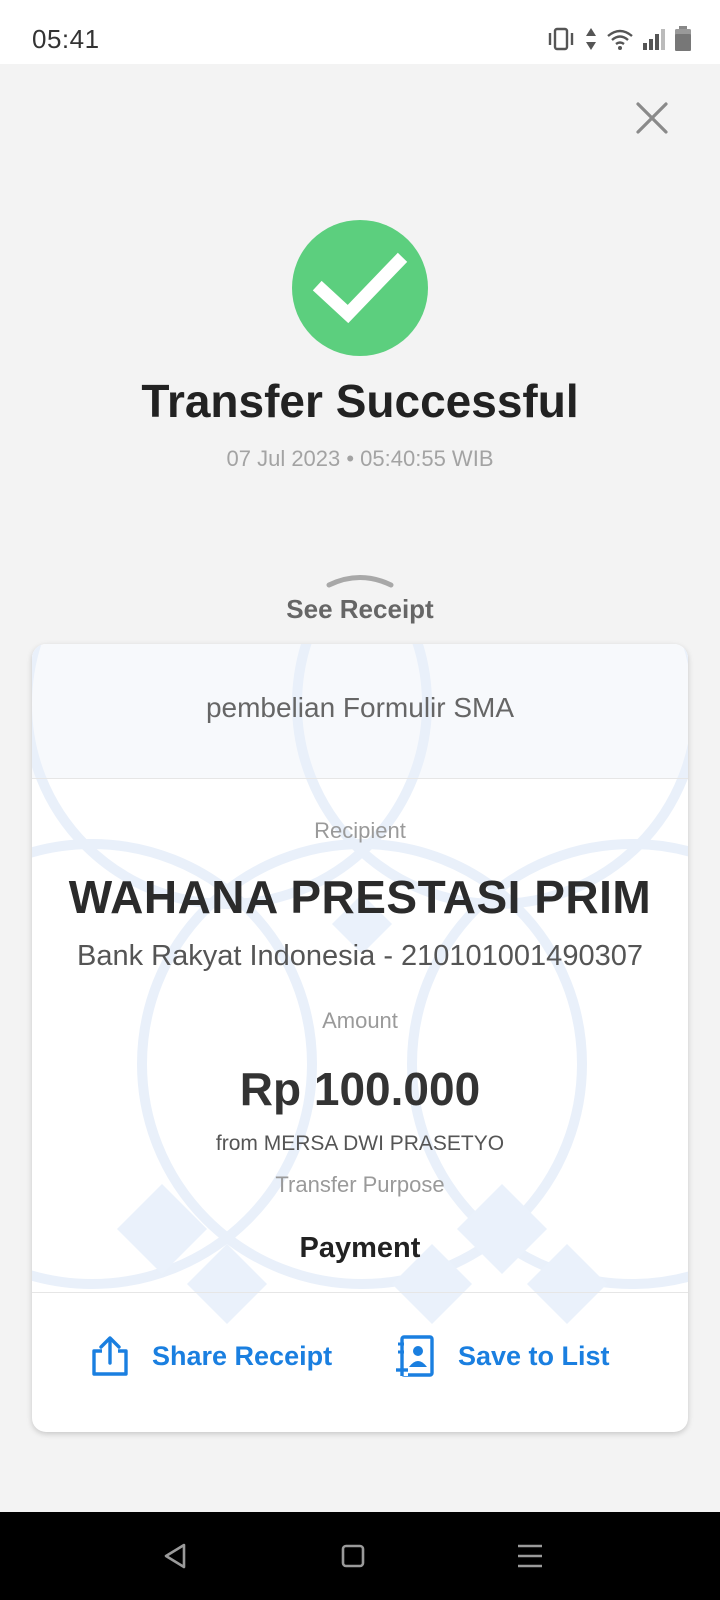 The image size is (720, 1600). I want to click on share-receipt-button: Share Receipt, so click(211, 1356).